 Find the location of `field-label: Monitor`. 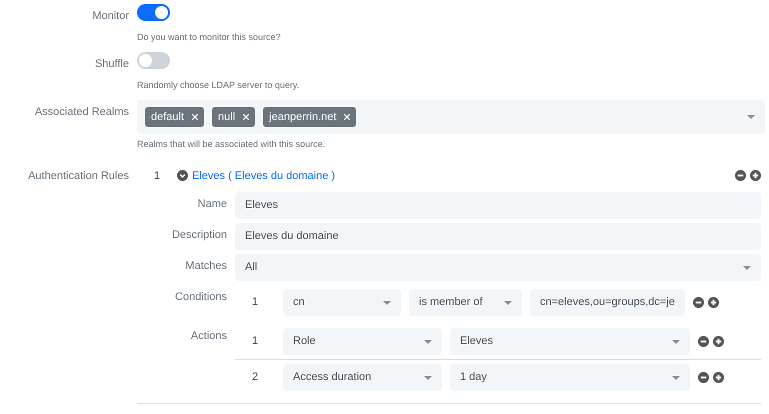

field-label: Monitor is located at coordinates (110, 16).